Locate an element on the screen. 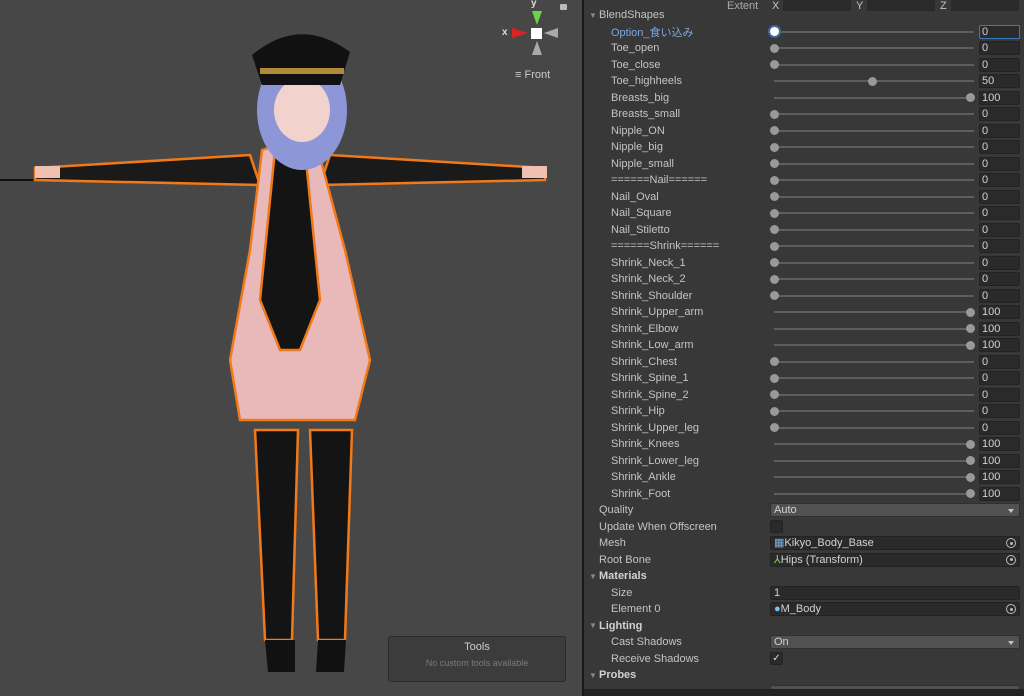  receive-shadows-checkbox: ✓ is located at coordinates (776, 658).